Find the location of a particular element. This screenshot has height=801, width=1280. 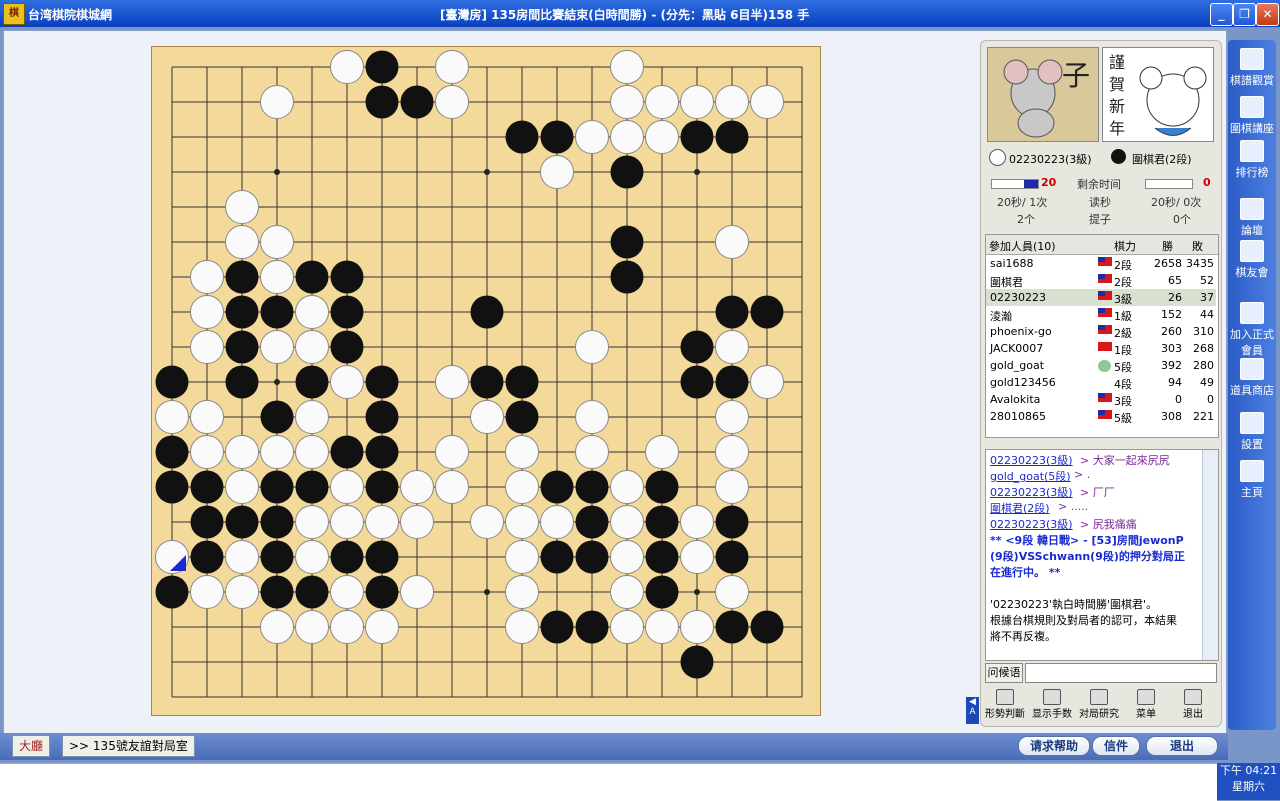

participant-rank: 1段 is located at coordinates (1123, 350).